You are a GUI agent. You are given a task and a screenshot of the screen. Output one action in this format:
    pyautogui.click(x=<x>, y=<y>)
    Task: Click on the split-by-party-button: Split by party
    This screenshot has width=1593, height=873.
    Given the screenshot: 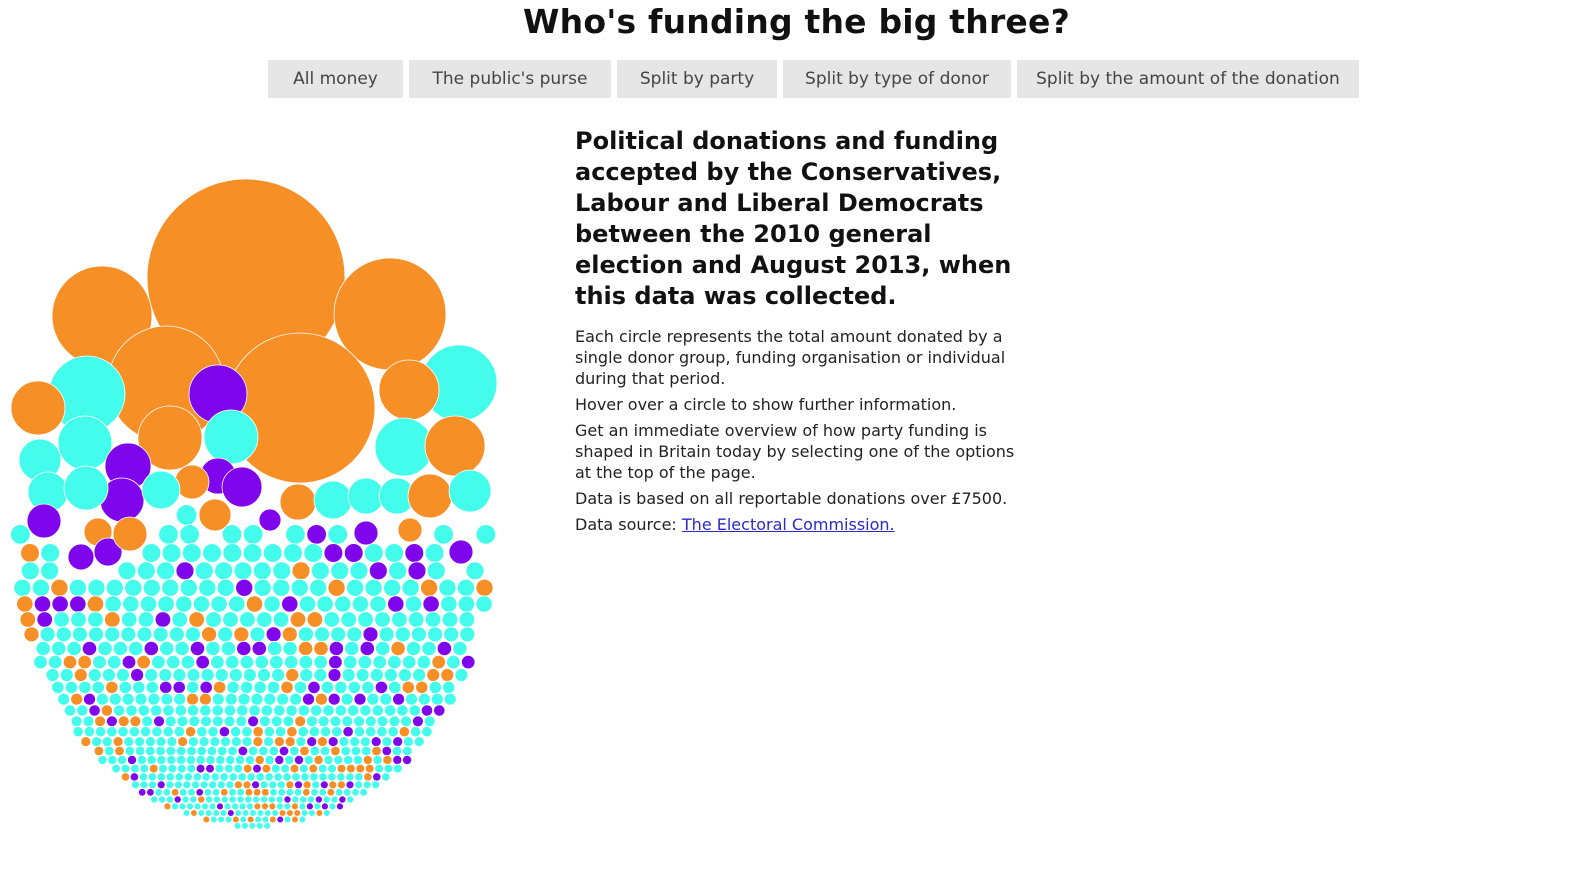 What is the action you would take?
    pyautogui.click(x=697, y=79)
    